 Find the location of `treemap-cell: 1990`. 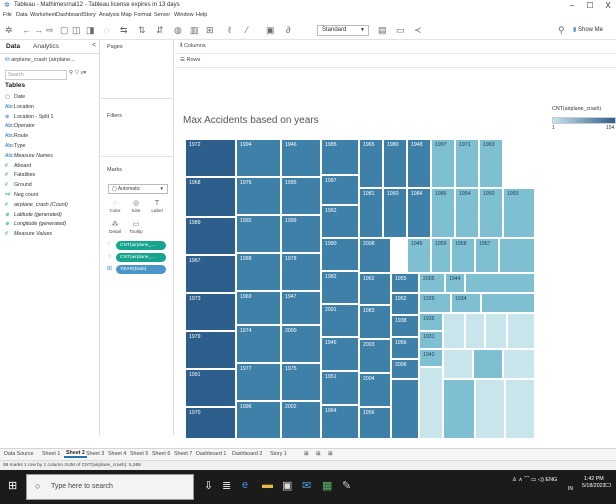

treemap-cell: 1990 is located at coordinates (340, 254).